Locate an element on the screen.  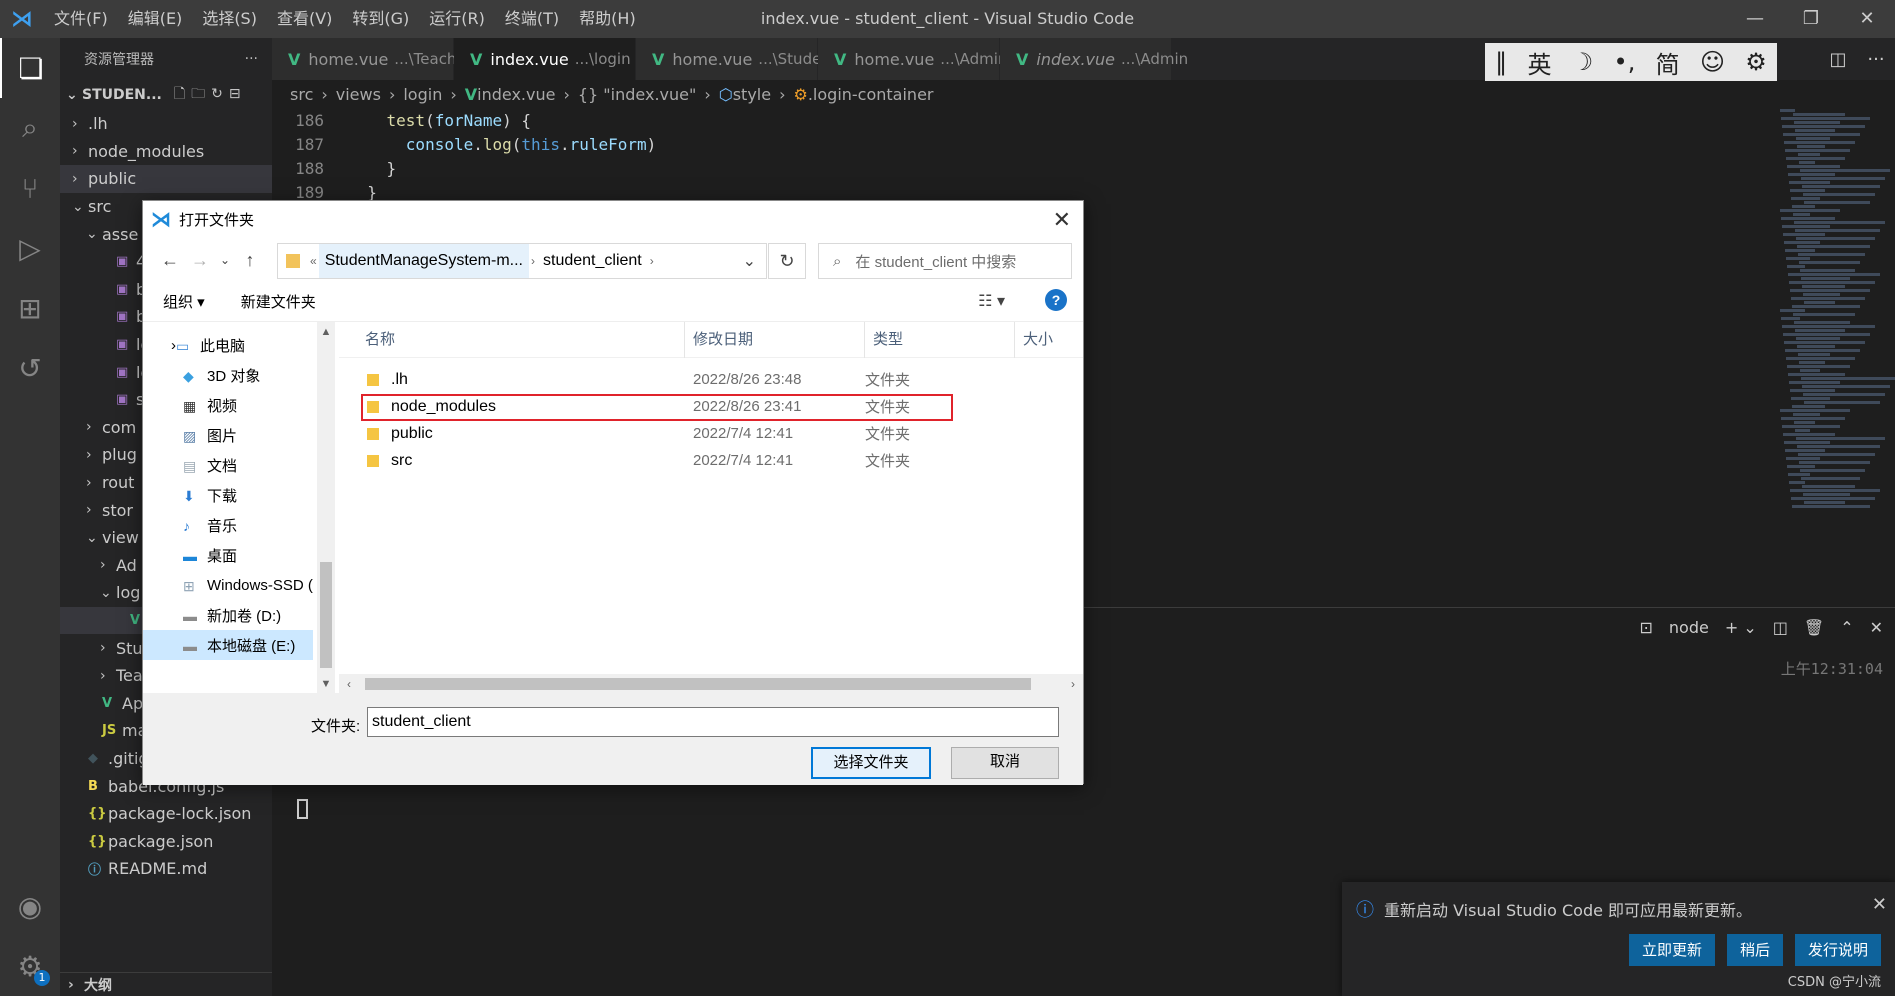
ime-punctuation-icon: •, is located at coordinates (1625, 62).